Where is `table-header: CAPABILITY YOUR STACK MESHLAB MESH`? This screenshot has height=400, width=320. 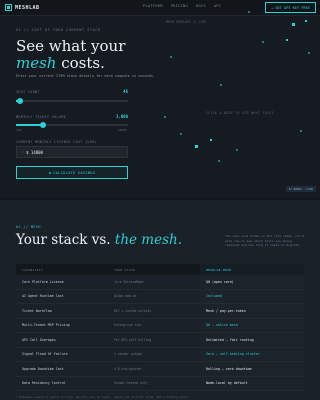 table-header: CAPABILITY YOUR STACK MESHLAB MESH is located at coordinates (160, 269).